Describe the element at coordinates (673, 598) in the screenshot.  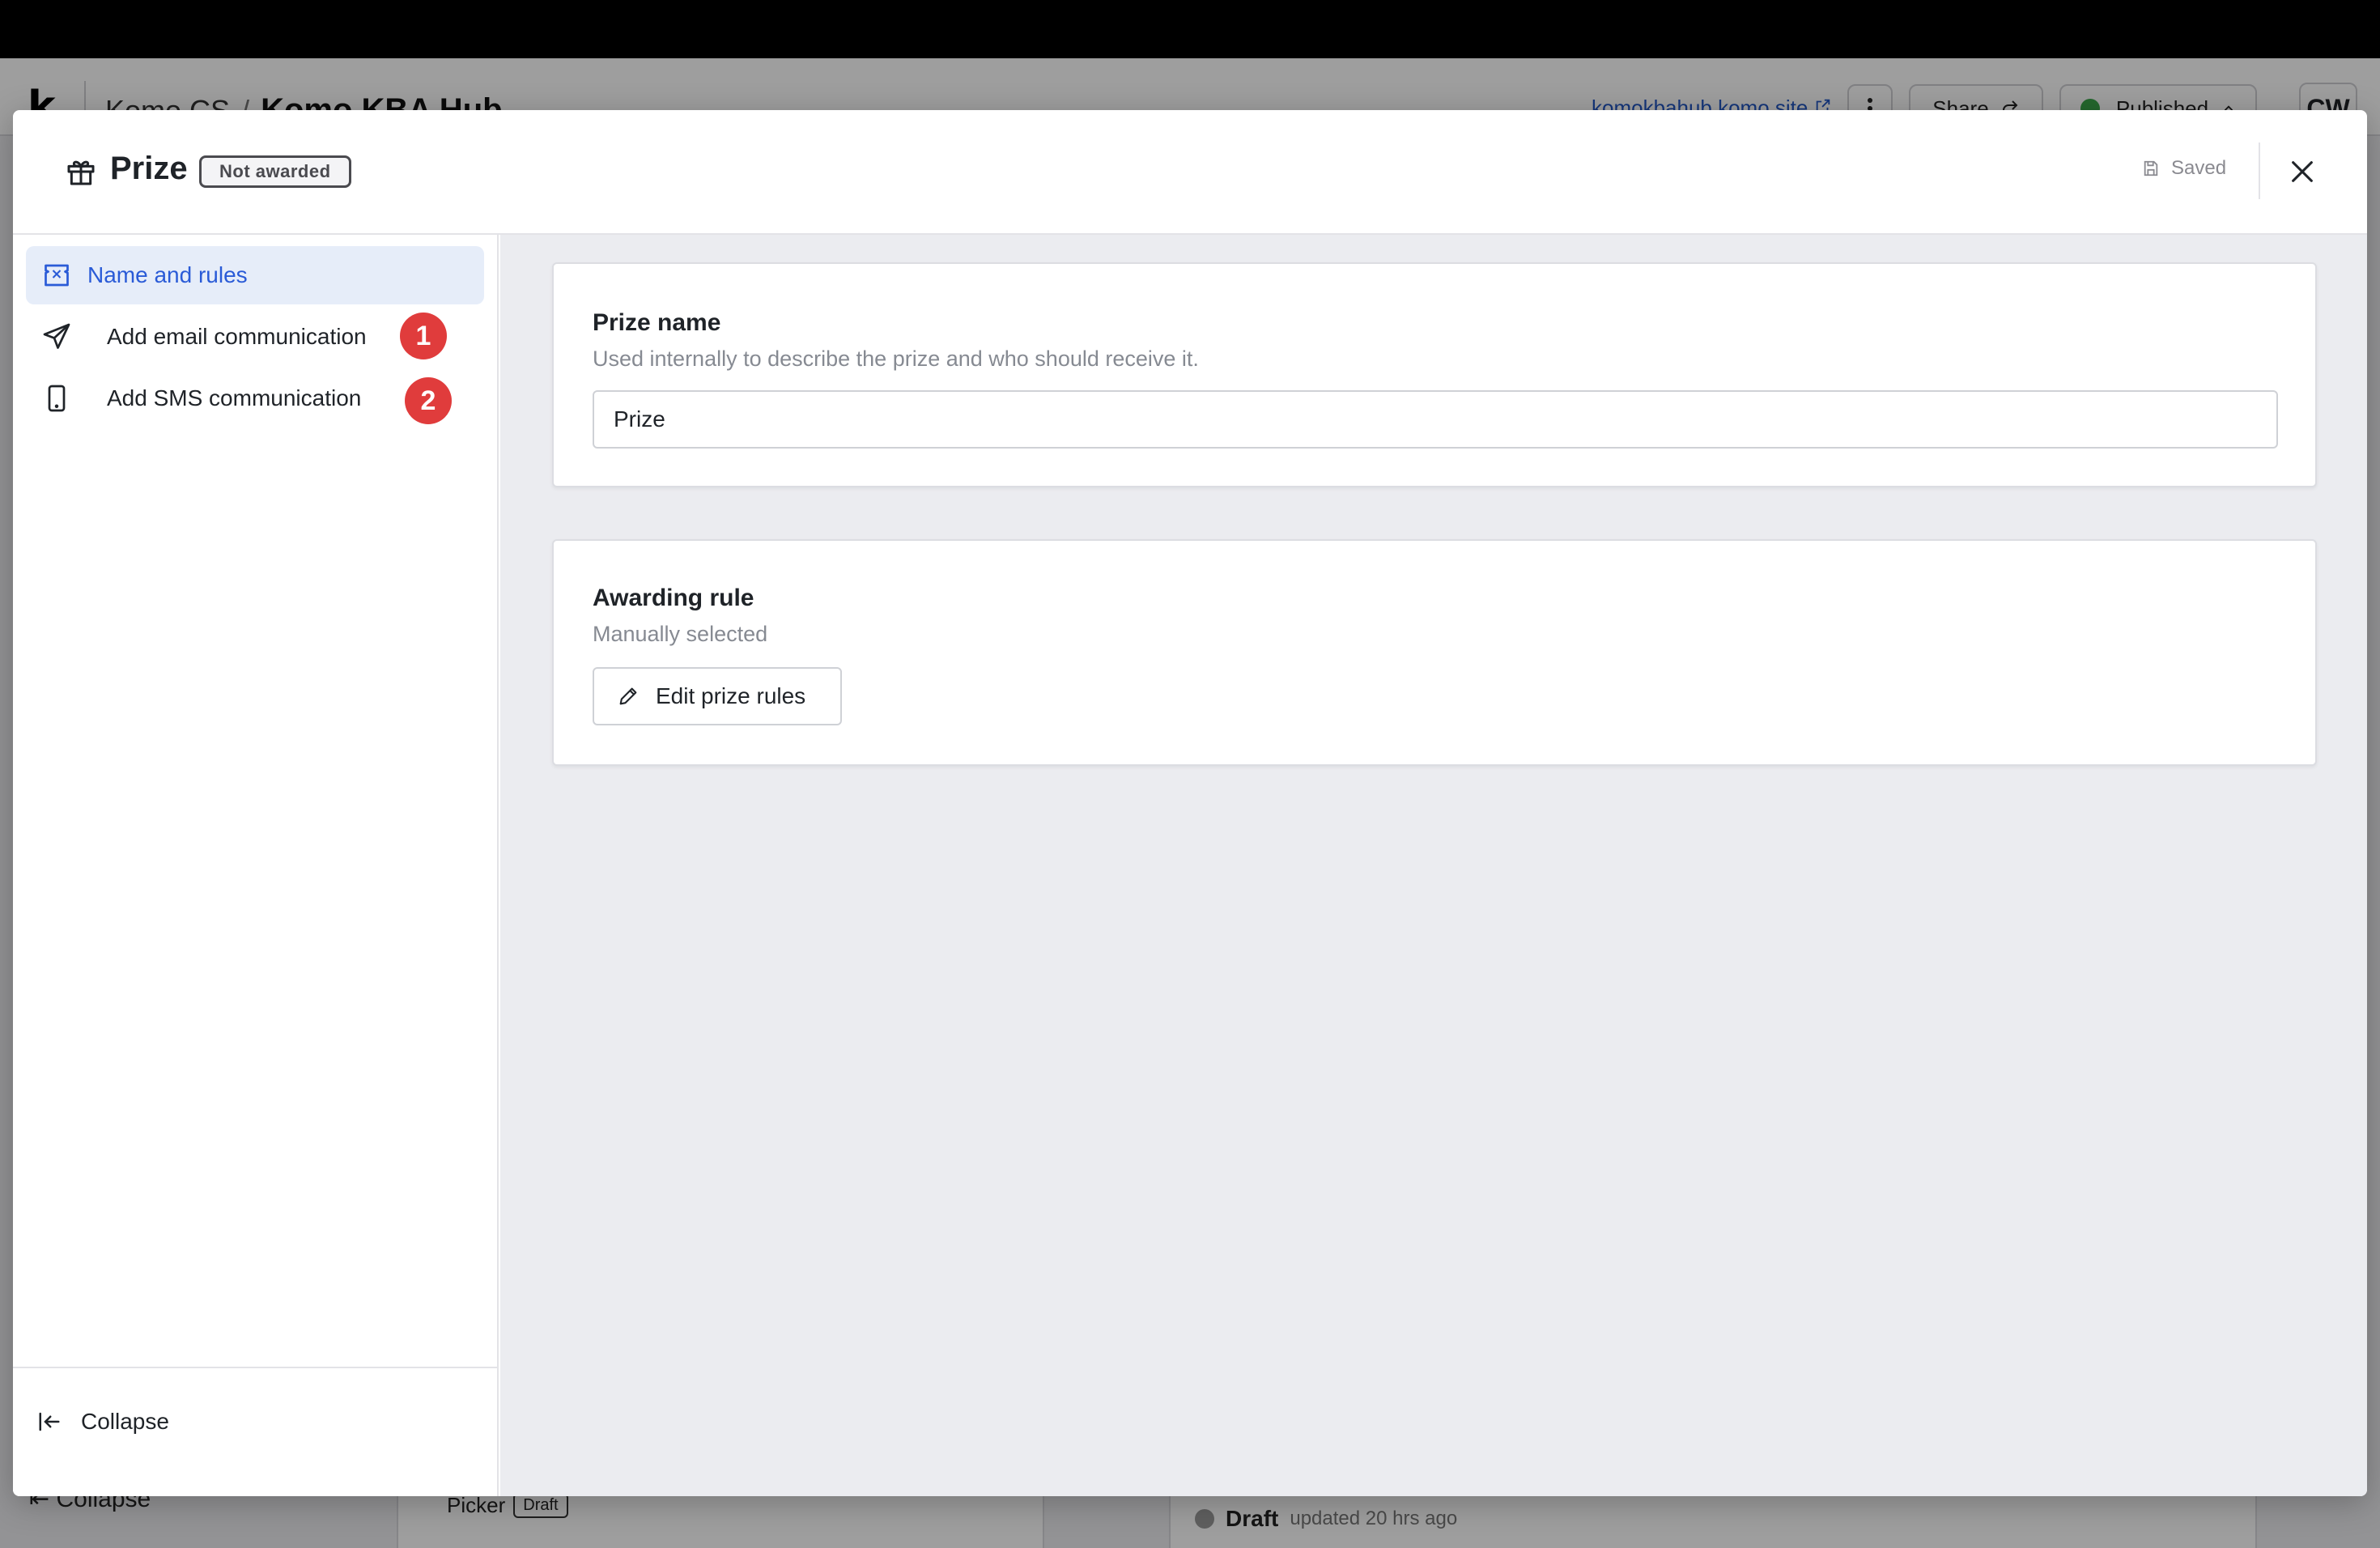
I see `awarding-rule-title: Awarding rule` at that location.